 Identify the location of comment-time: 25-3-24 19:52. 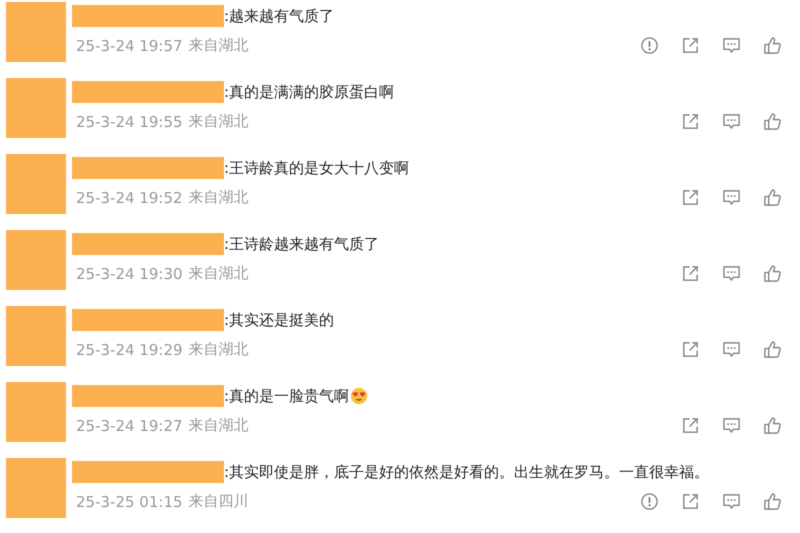
(129, 197).